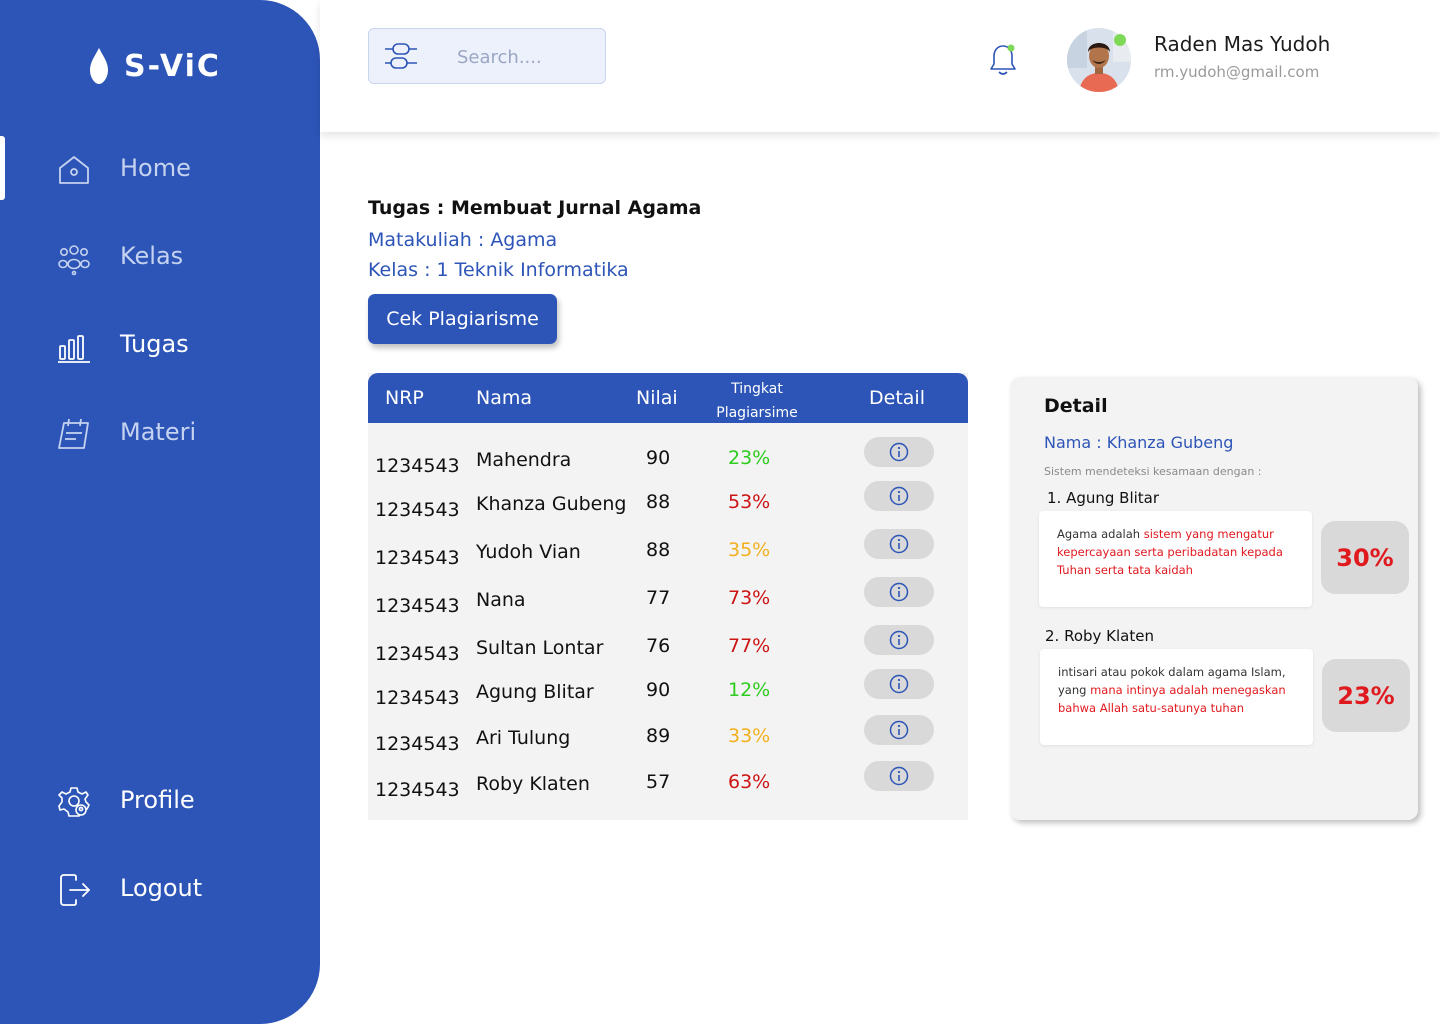  I want to click on column-header-tingkat-line1: Tingkat, so click(757, 389).